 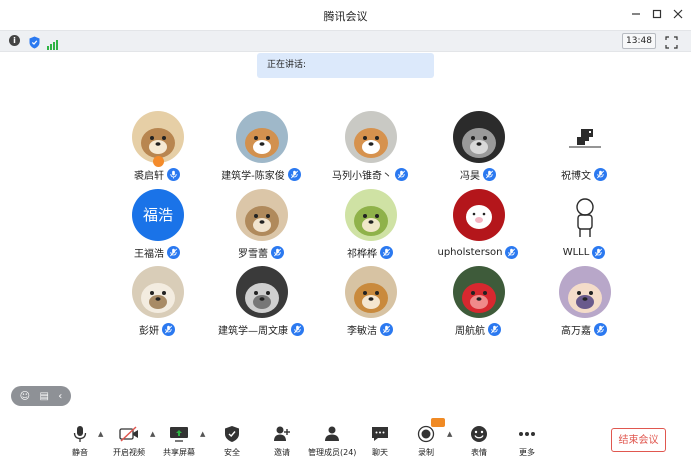 What do you see at coordinates (157, 147) in the screenshot?
I see `participant-tile: 裘启轩` at bounding box center [157, 147].